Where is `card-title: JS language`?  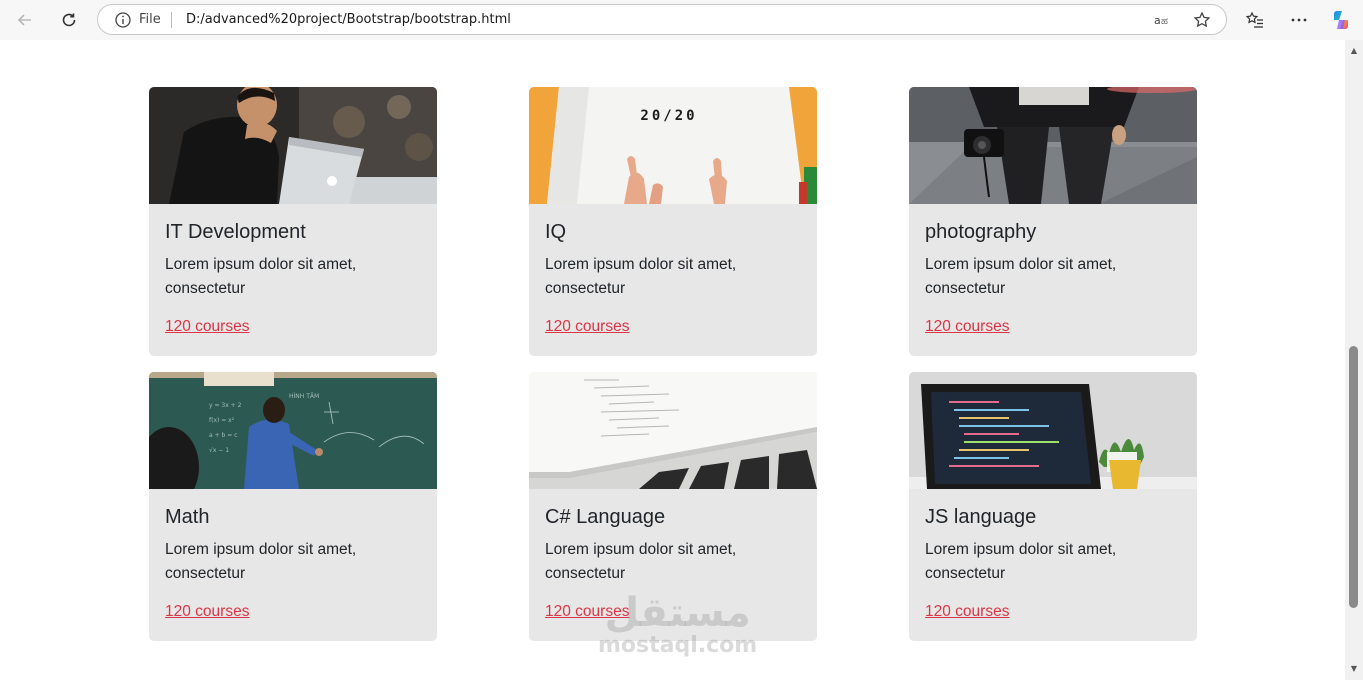
card-title: JS language is located at coordinates (981, 517).